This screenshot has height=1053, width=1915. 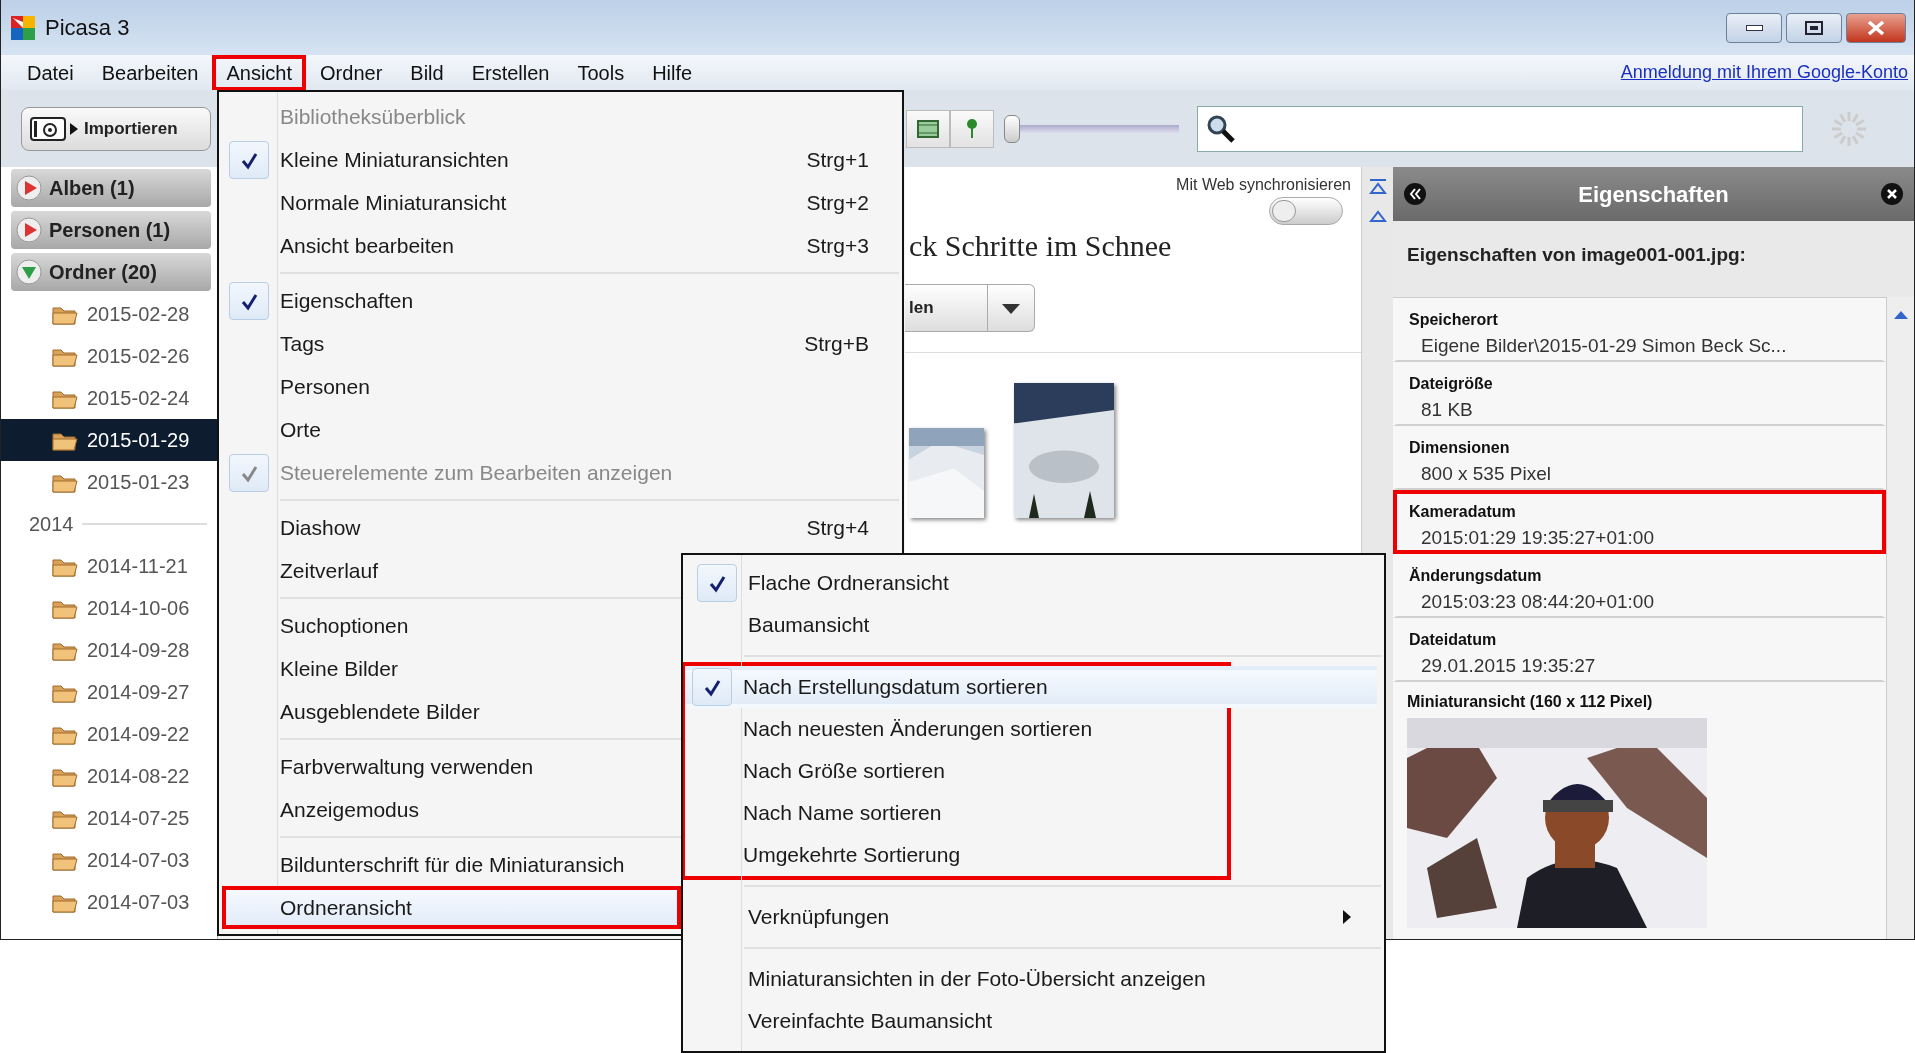 What do you see at coordinates (1486, 474) in the screenshot?
I see `property-value: 800 x 535 Pixel` at bounding box center [1486, 474].